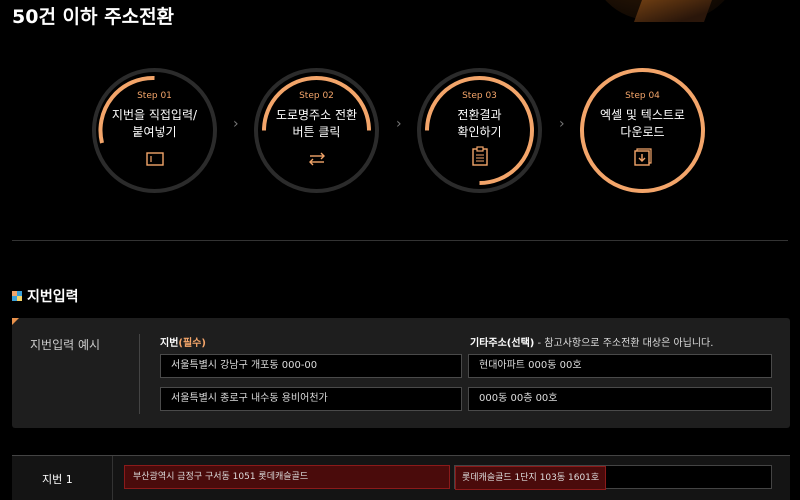 The image size is (800, 500). What do you see at coordinates (624, 343) in the screenshot?
I see `etc-column-note: - 참고사항으로 주소전환 대상은 아닙니다.` at bounding box center [624, 343].